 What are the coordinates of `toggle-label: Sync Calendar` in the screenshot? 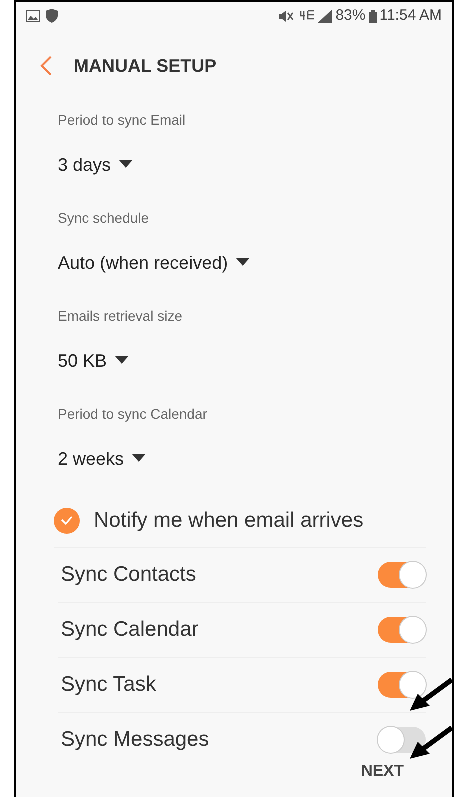 It's located at (130, 630).